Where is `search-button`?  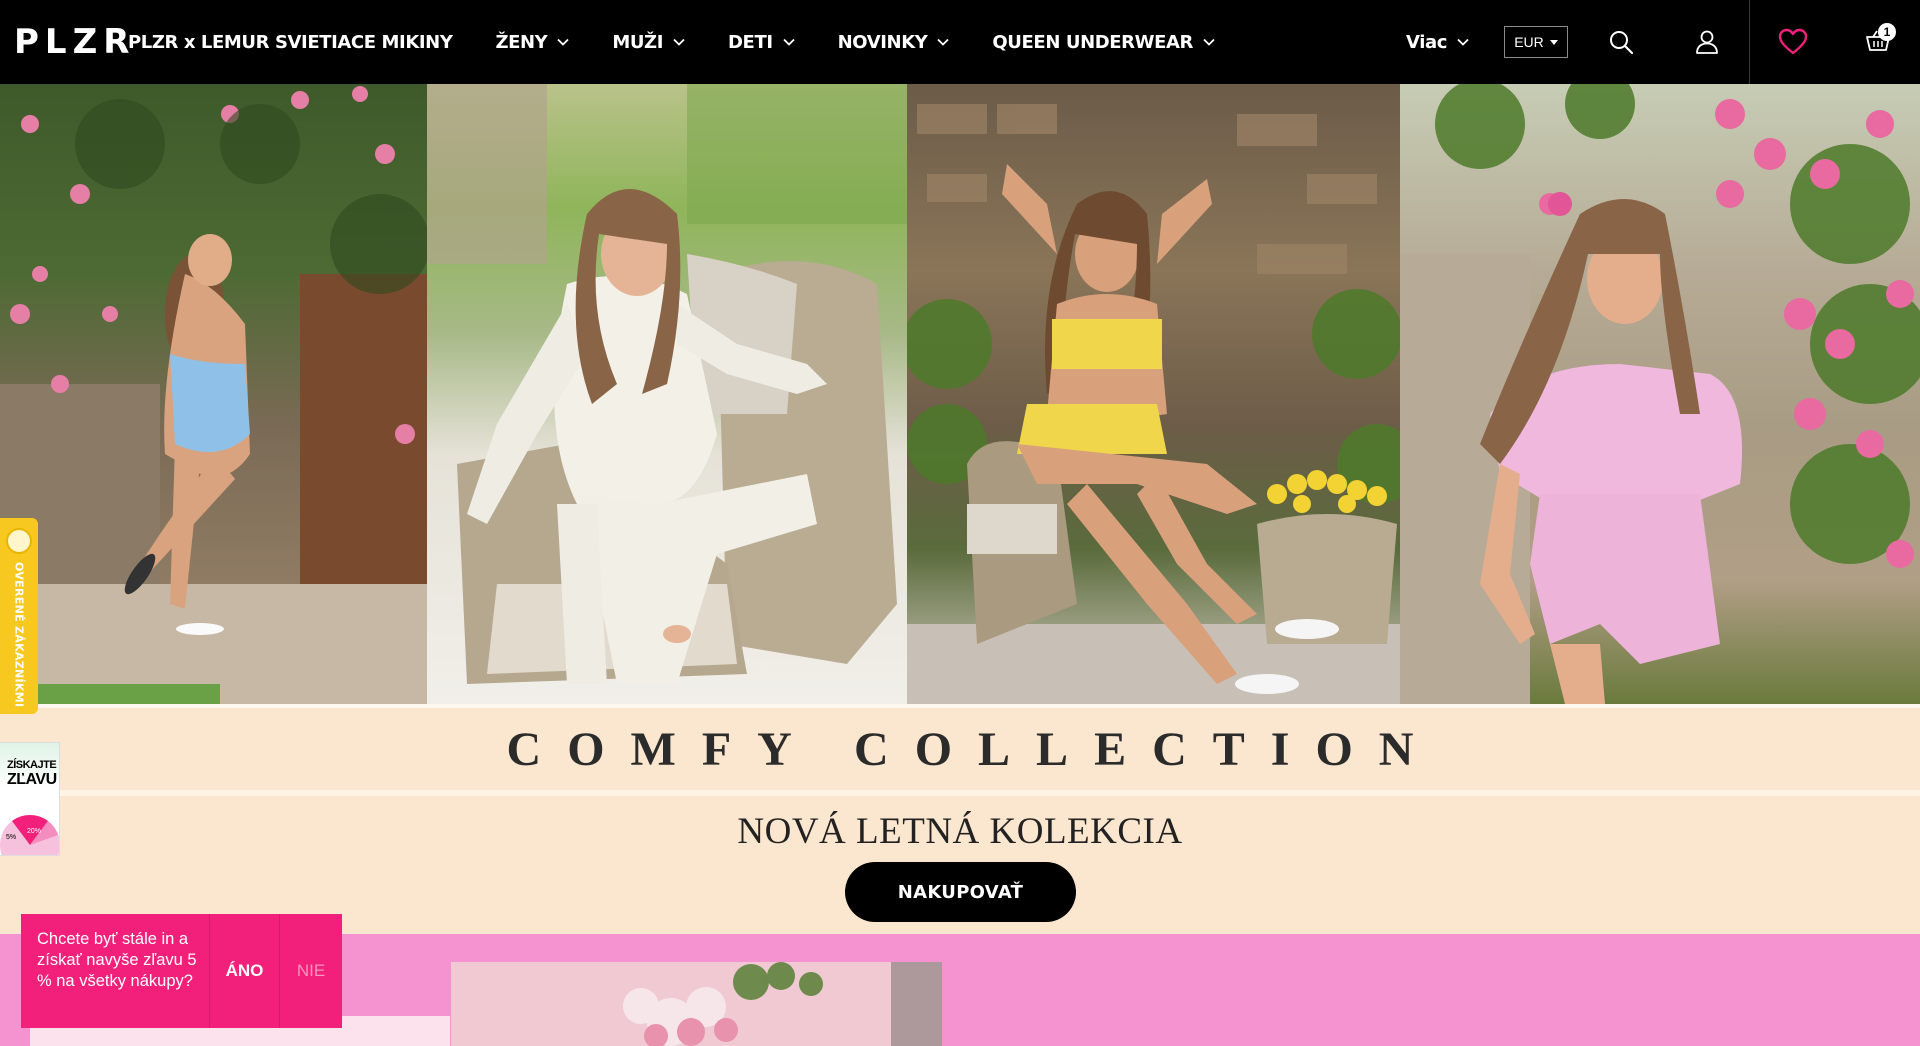
search-button is located at coordinates (1621, 42).